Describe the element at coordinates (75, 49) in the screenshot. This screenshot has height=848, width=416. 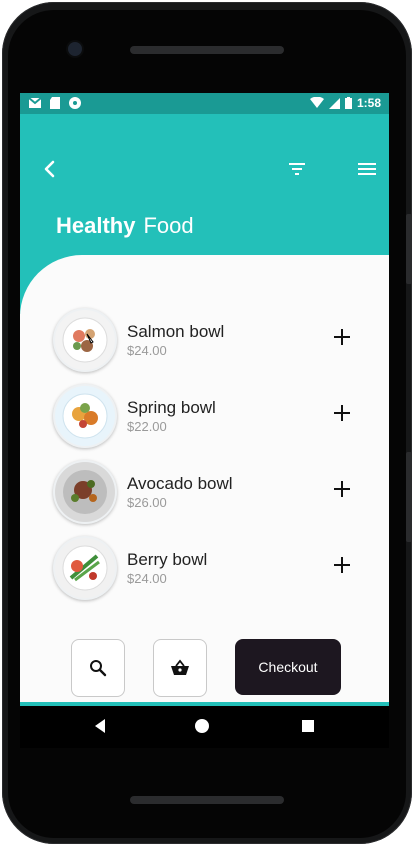
I see `front-camera` at that location.